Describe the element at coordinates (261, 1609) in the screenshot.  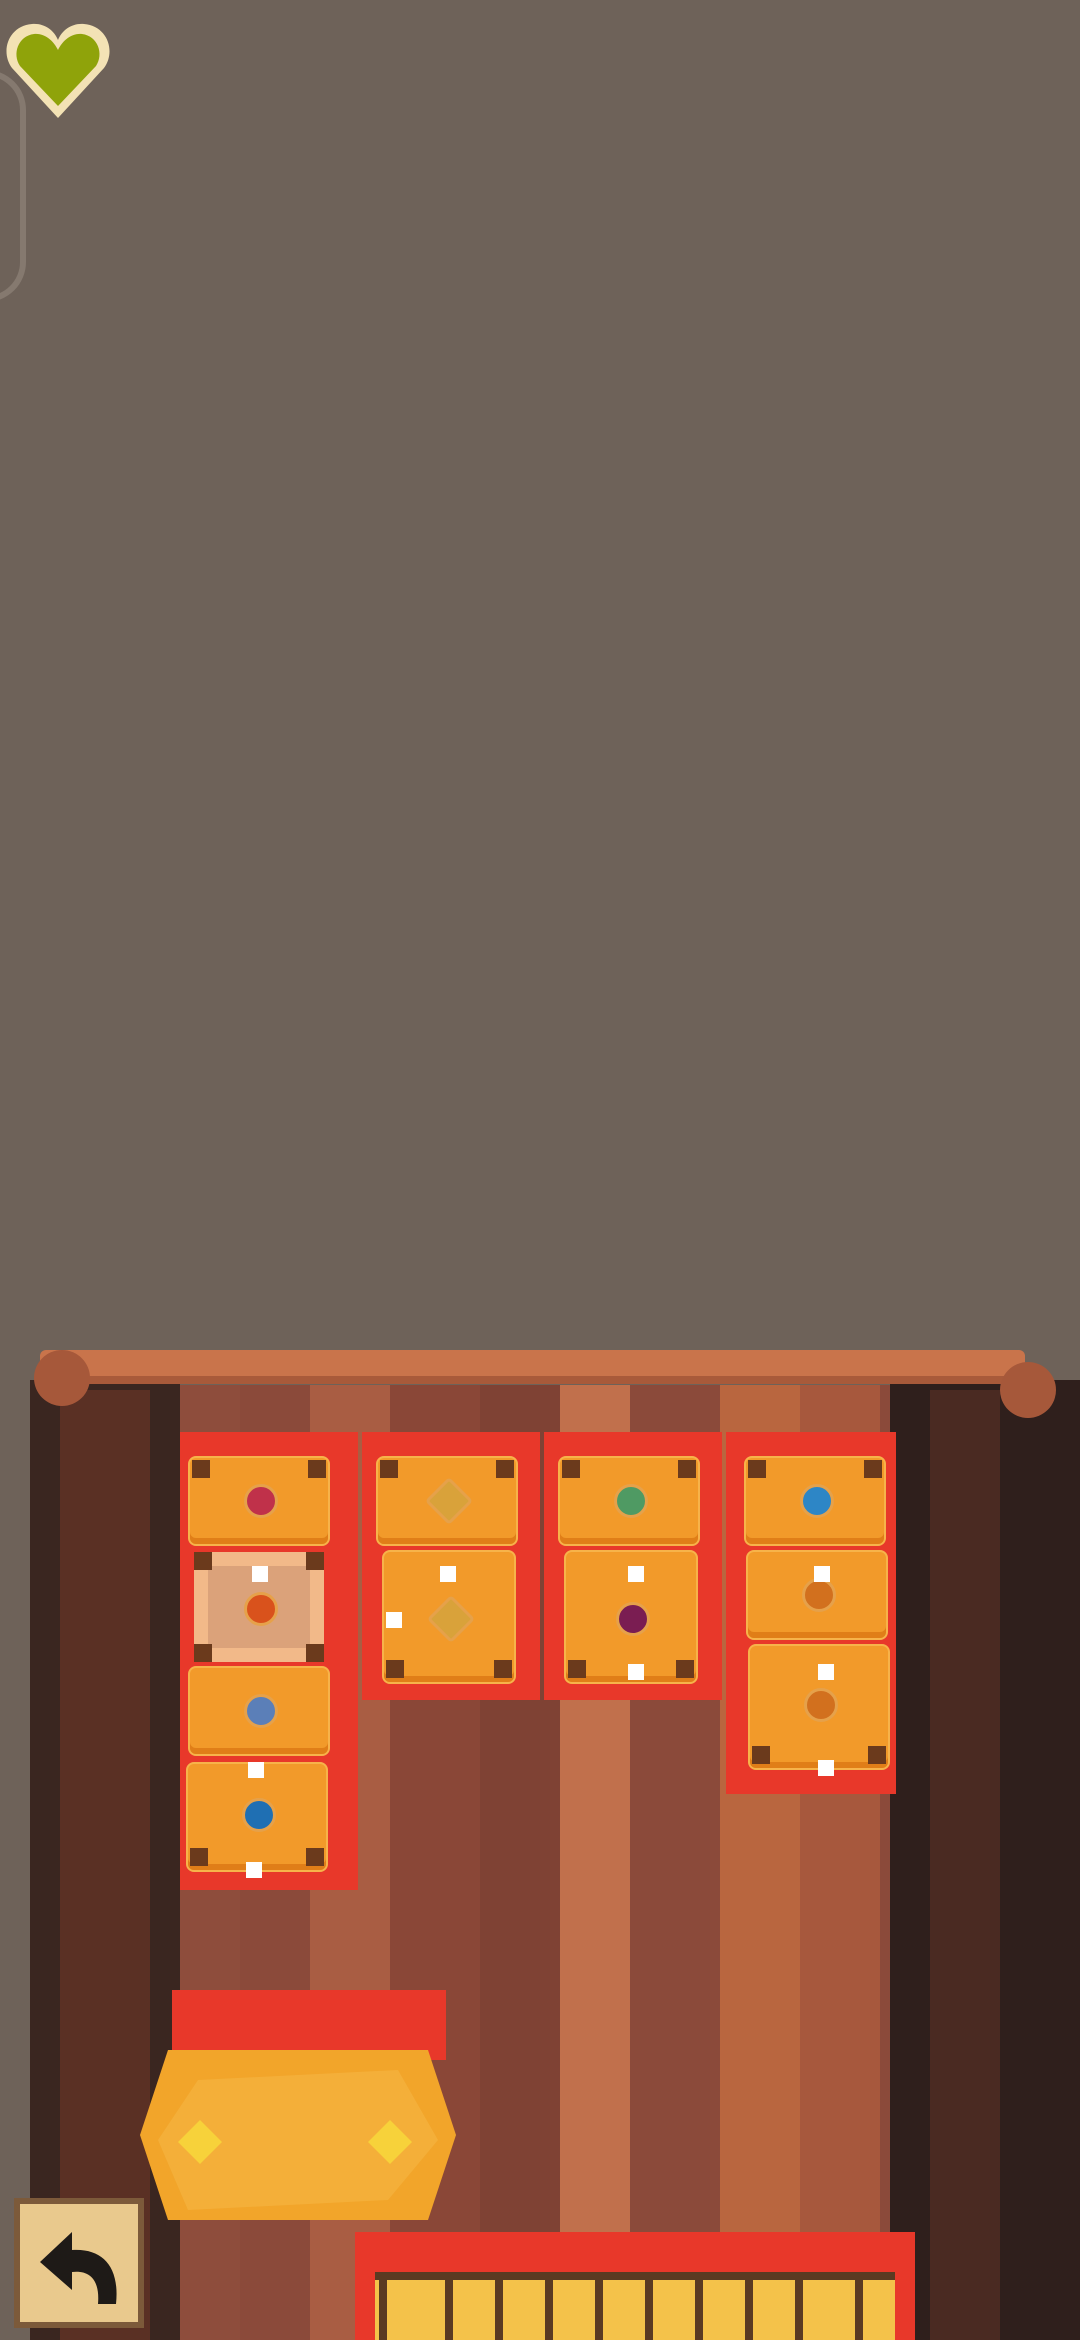
I see `fire-gem-icon` at that location.